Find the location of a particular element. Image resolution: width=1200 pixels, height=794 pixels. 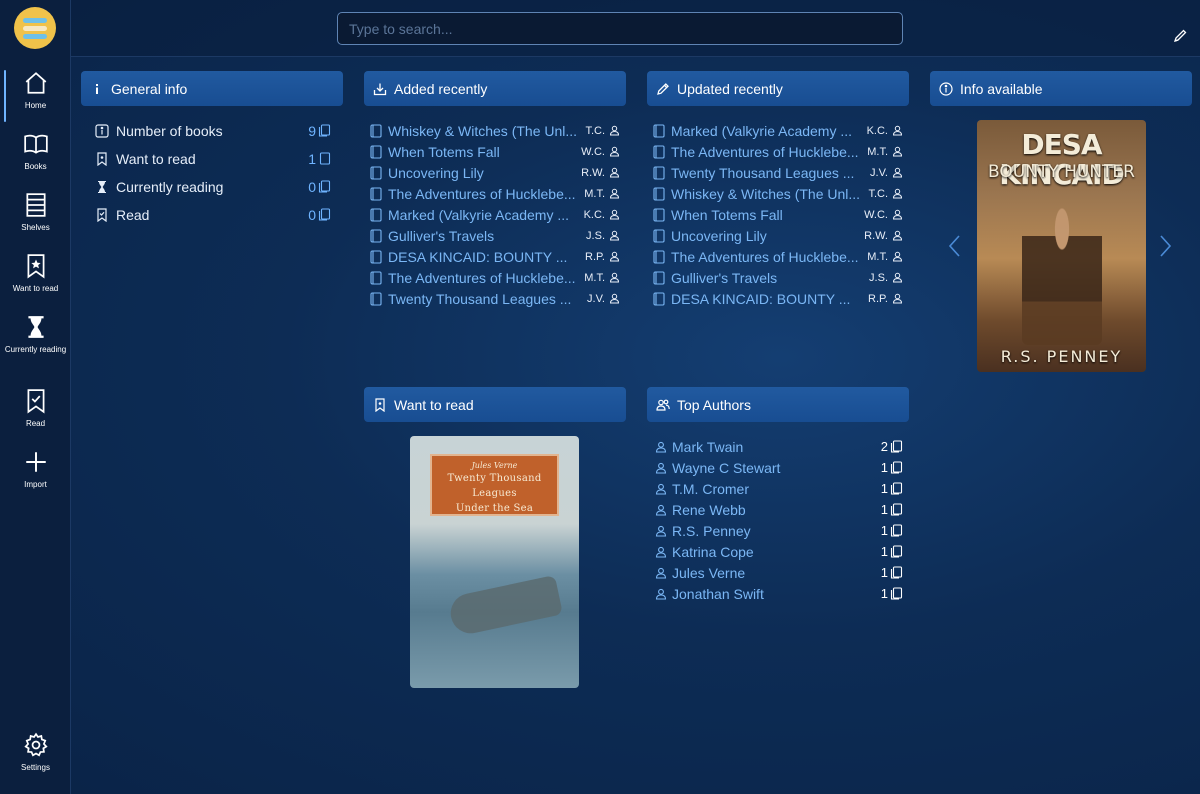

author-name: Katrina Cope is located at coordinates (713, 552).